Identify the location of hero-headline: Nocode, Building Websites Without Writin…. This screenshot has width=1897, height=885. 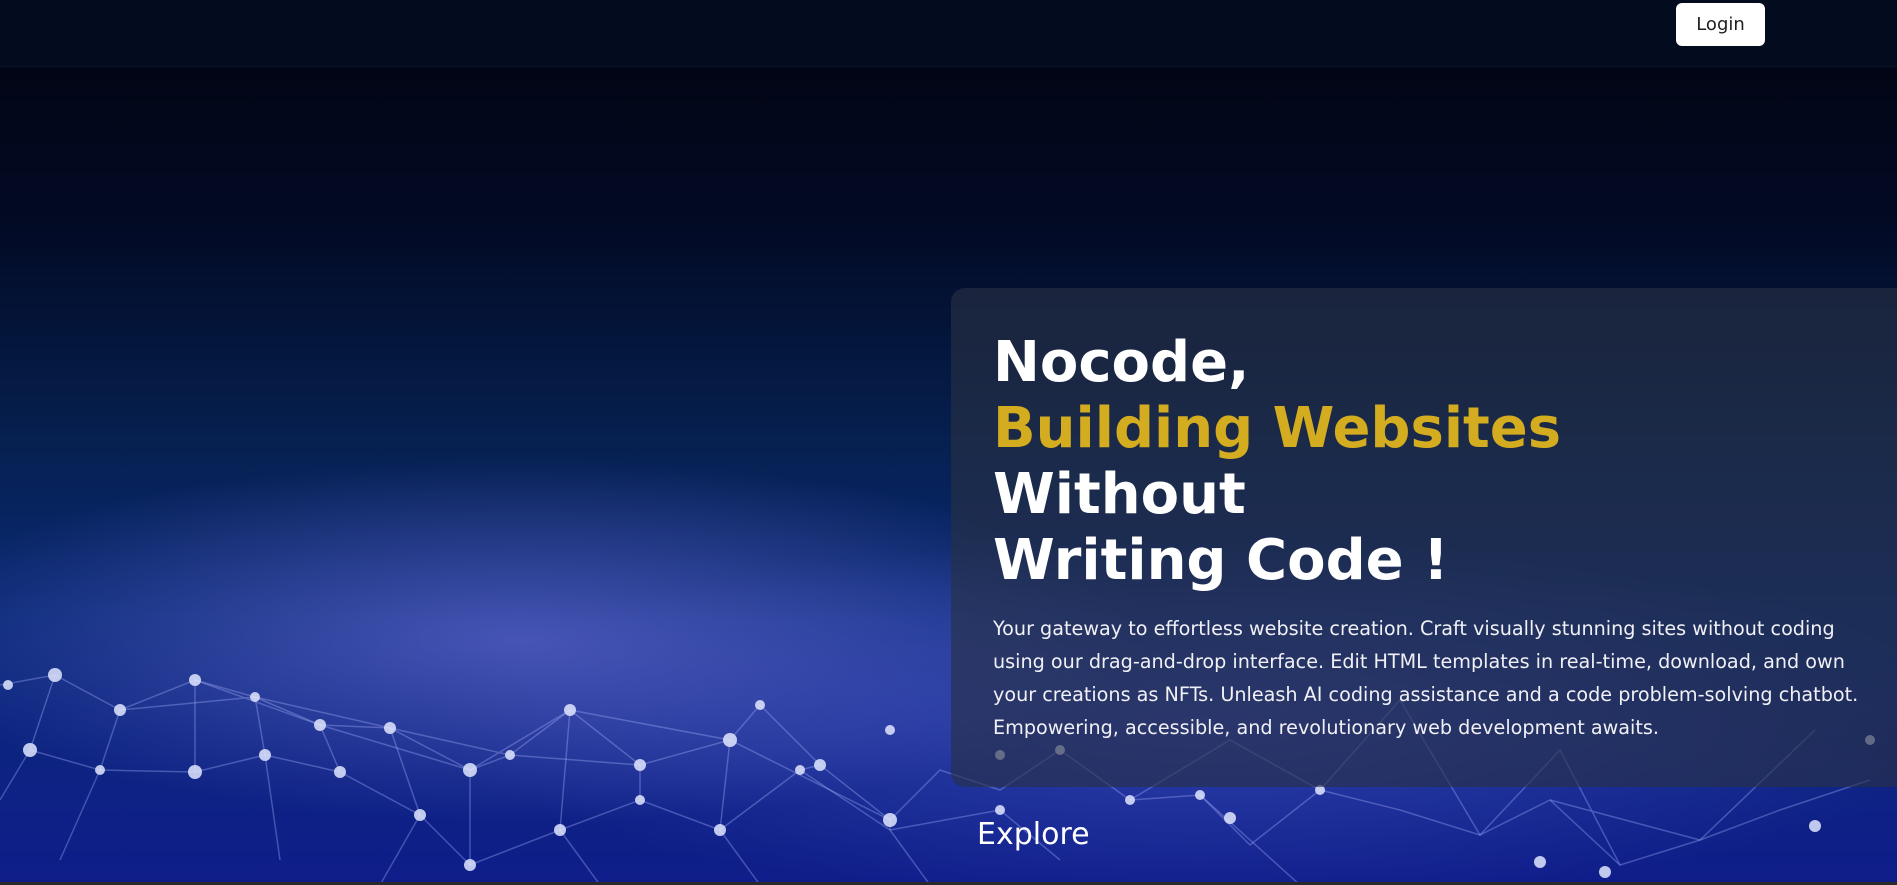
(1277, 462).